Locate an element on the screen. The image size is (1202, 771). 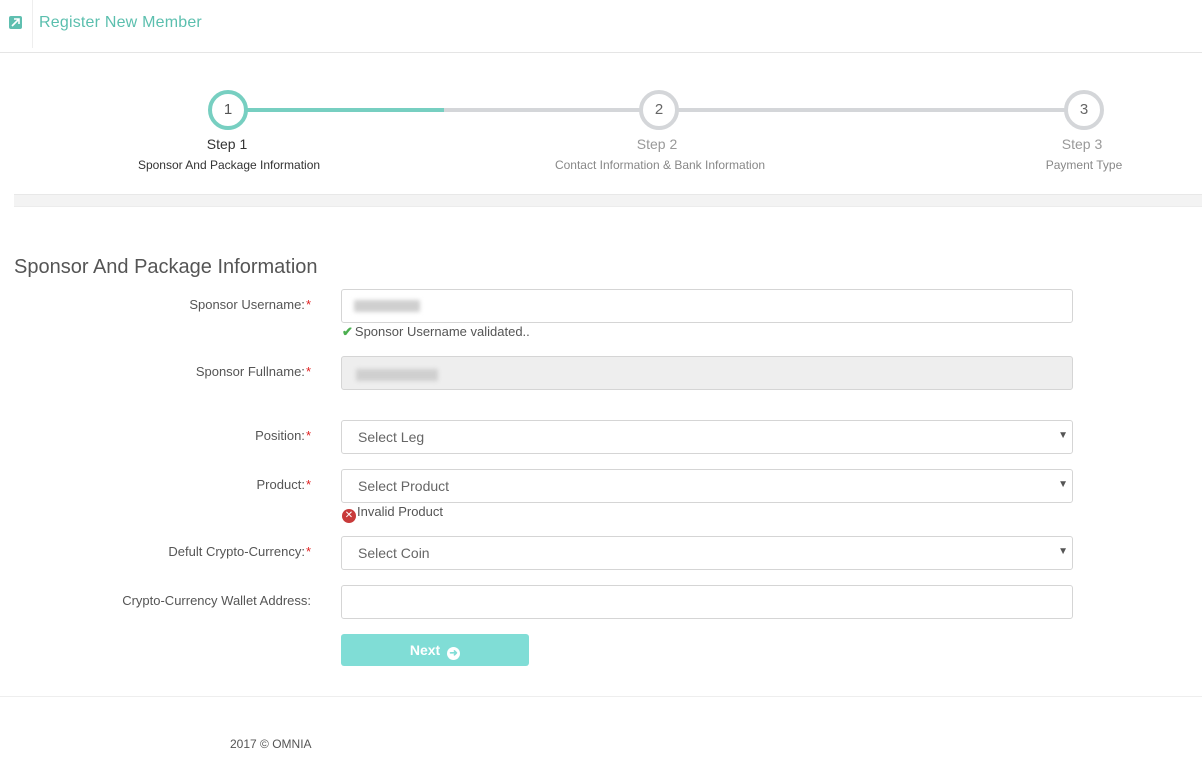
arrow-icon is located at coordinates (15, 22).